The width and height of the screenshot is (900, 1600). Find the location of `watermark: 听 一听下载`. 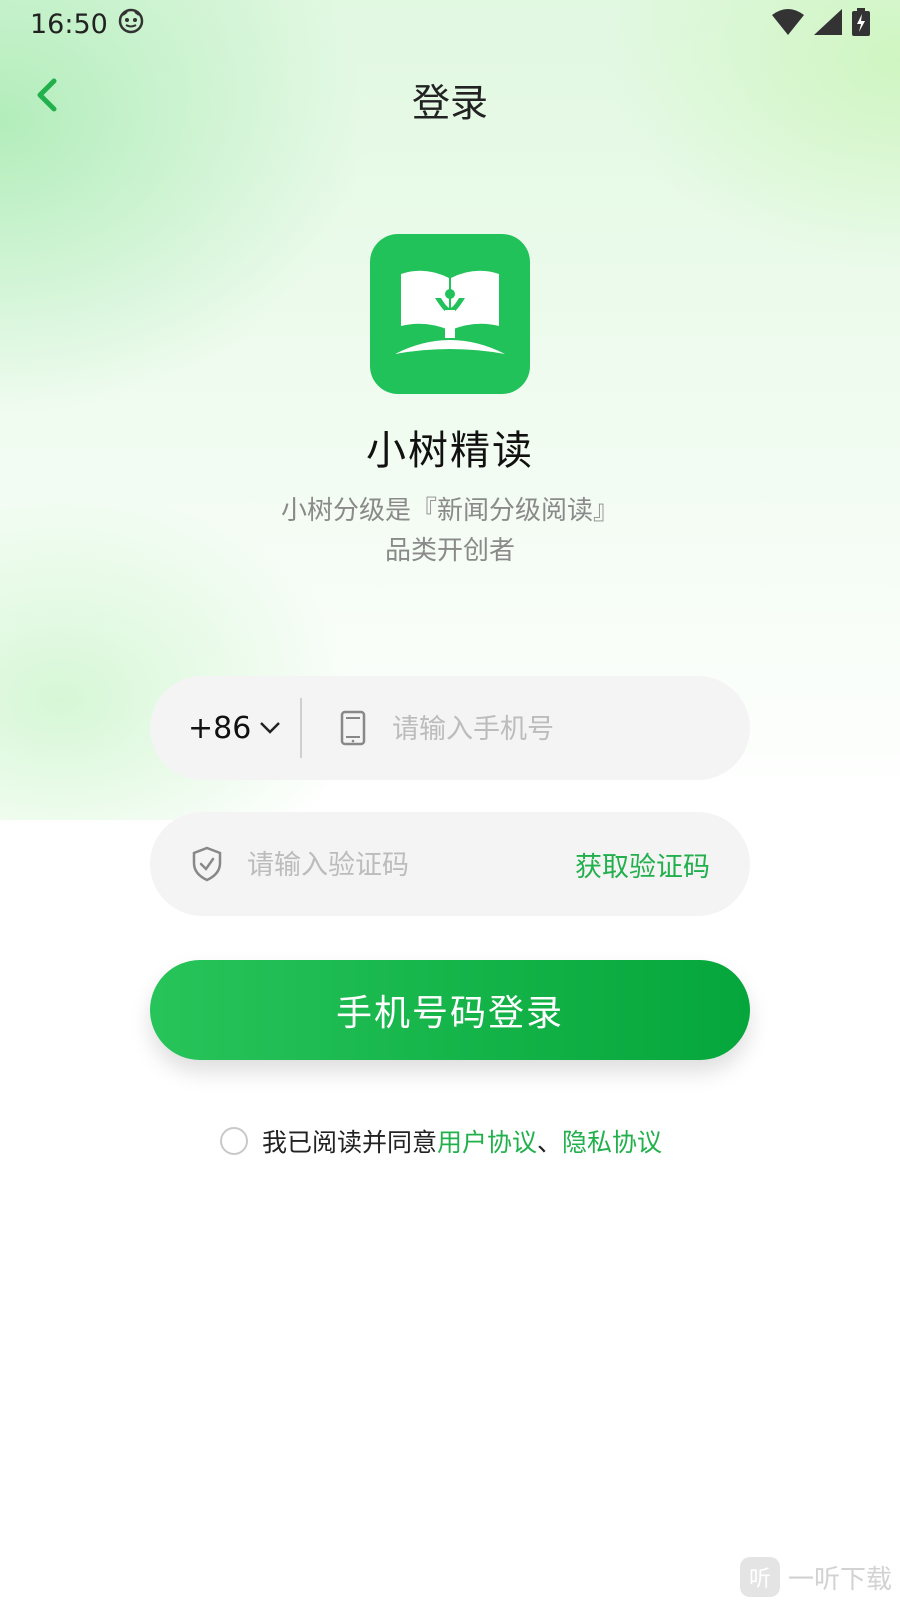

watermark: 听 一听下载 is located at coordinates (816, 1577).